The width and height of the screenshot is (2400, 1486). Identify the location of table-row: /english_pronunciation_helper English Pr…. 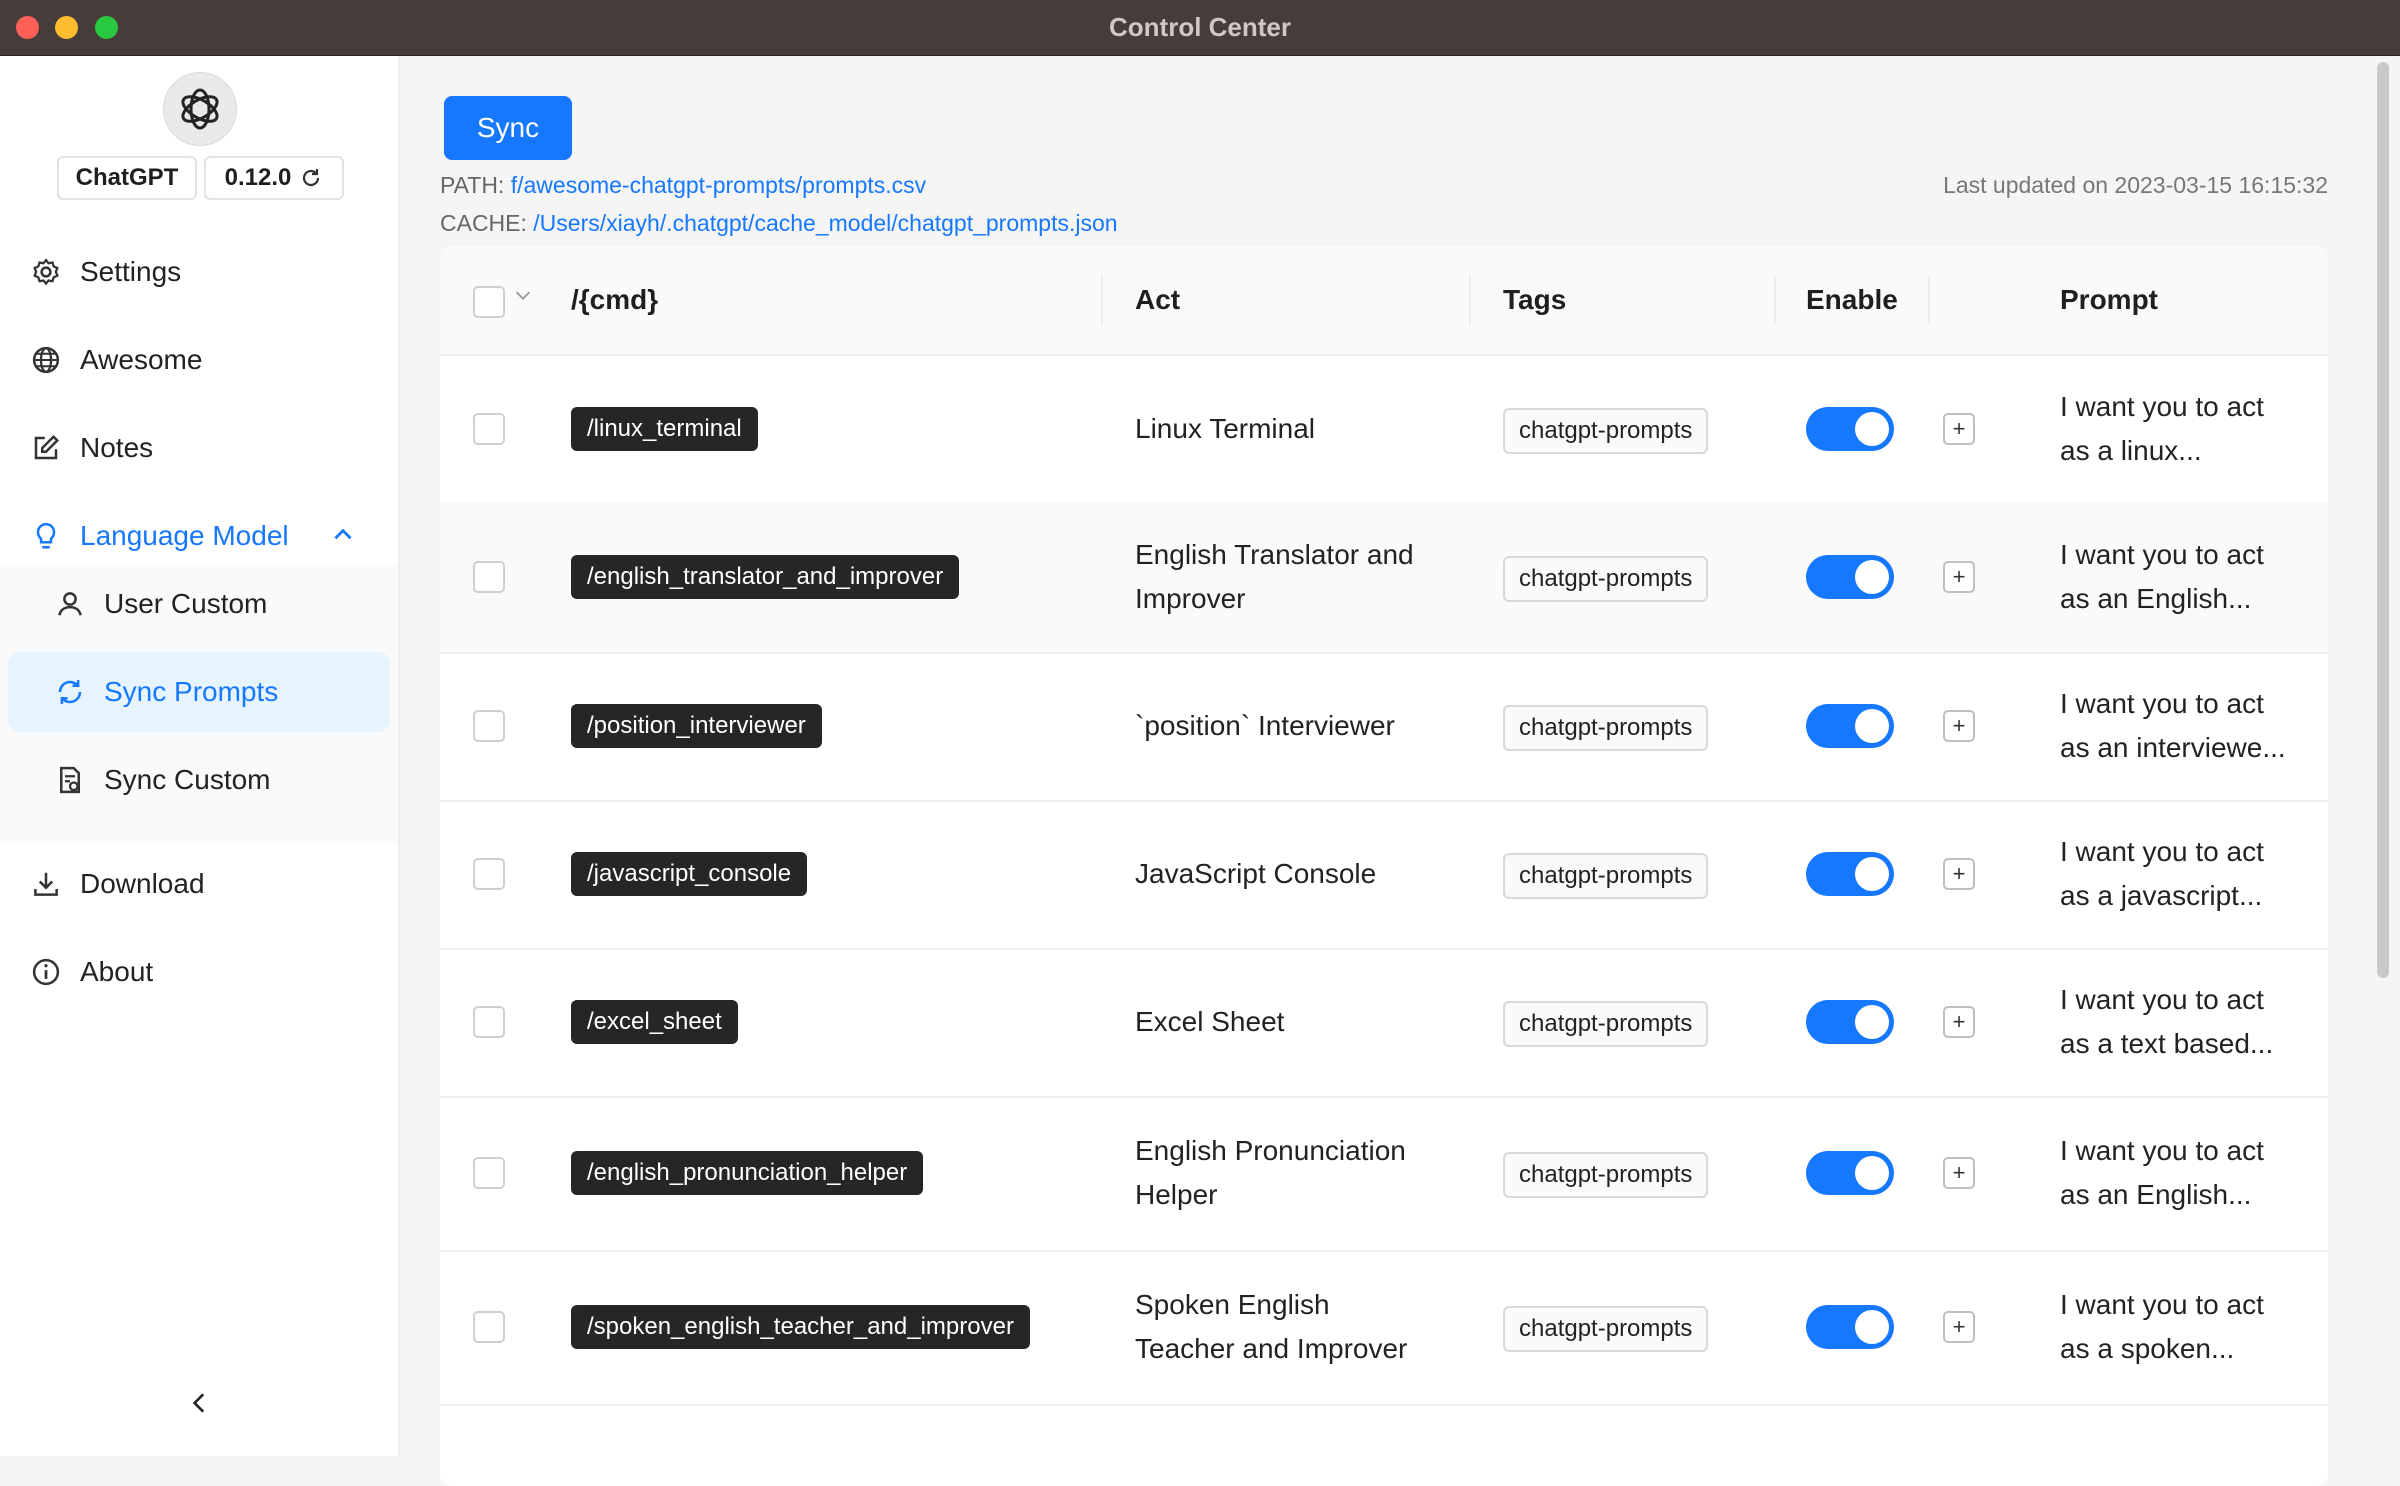
(1384, 1174).